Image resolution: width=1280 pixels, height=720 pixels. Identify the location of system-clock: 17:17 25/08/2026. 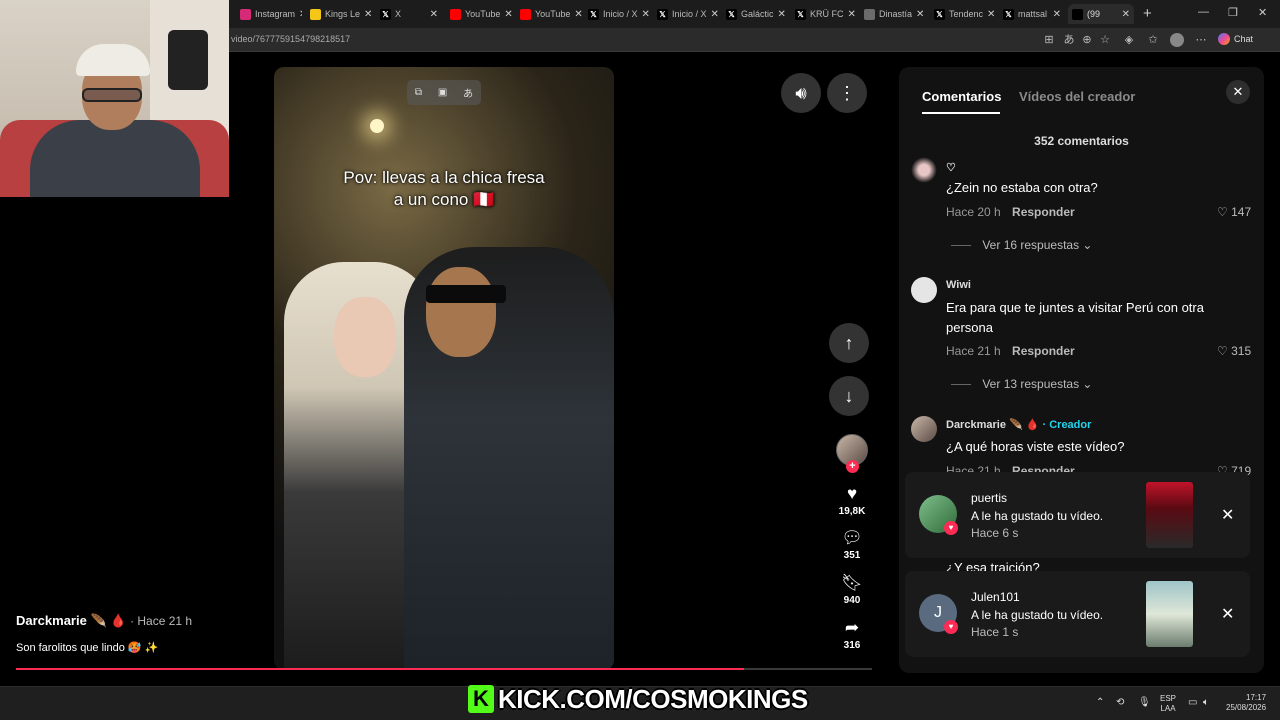
(1246, 703).